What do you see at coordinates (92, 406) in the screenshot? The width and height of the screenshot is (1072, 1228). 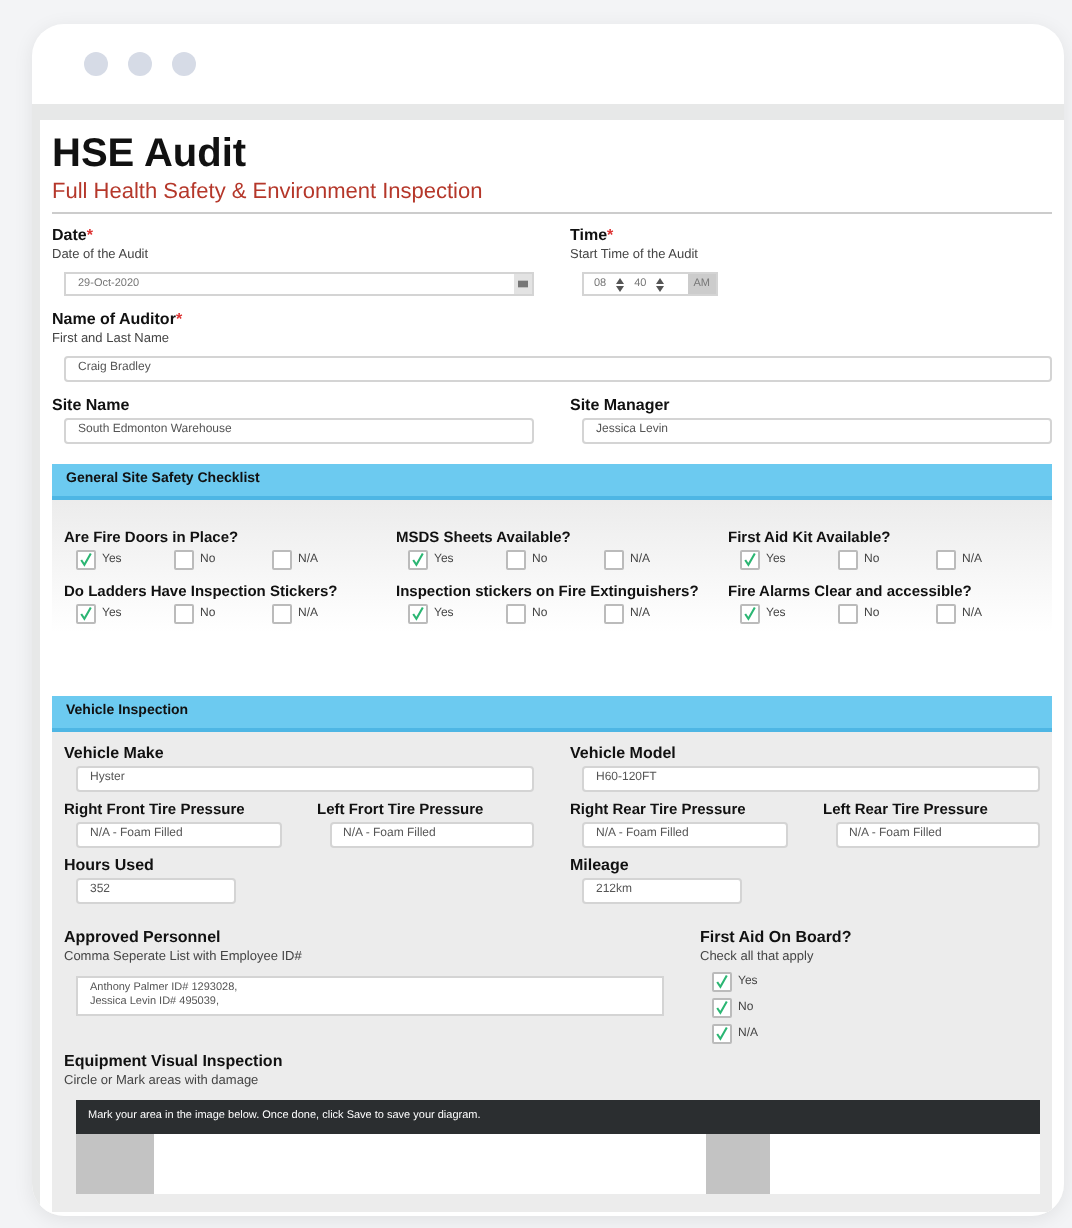 I see `field-label: Site Name` at bounding box center [92, 406].